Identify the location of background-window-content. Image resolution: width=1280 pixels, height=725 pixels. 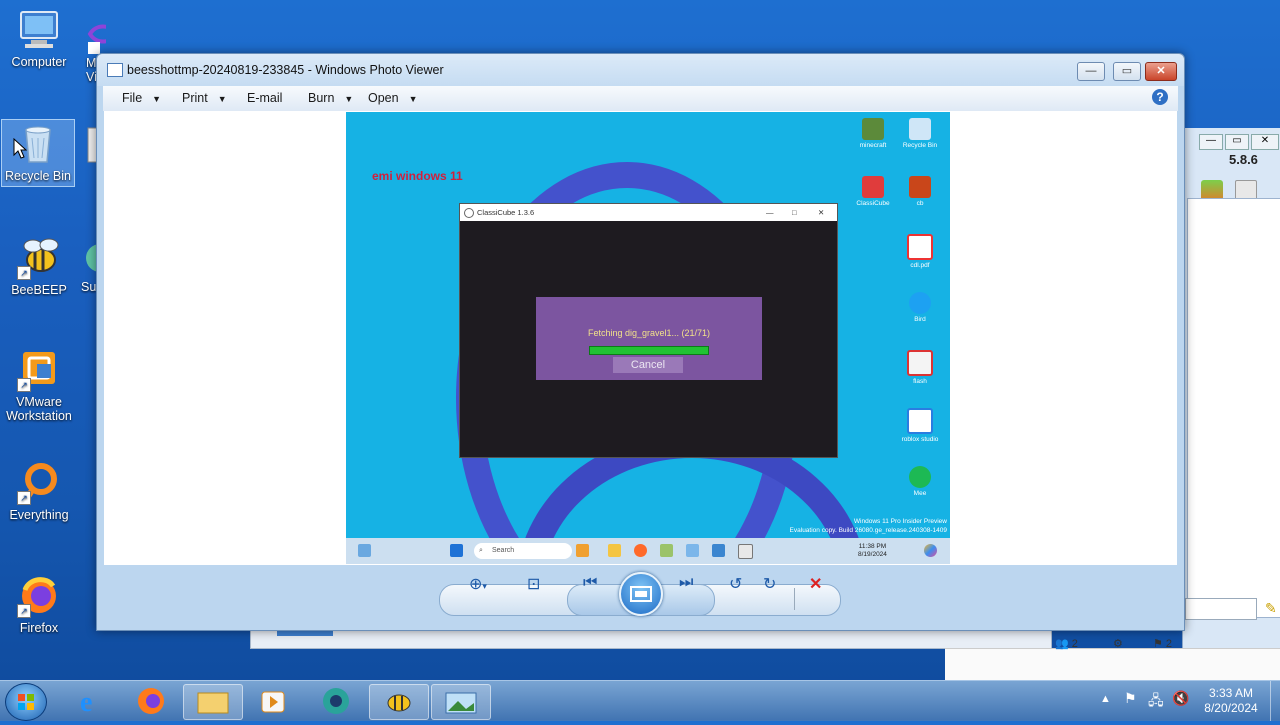
(1233, 408).